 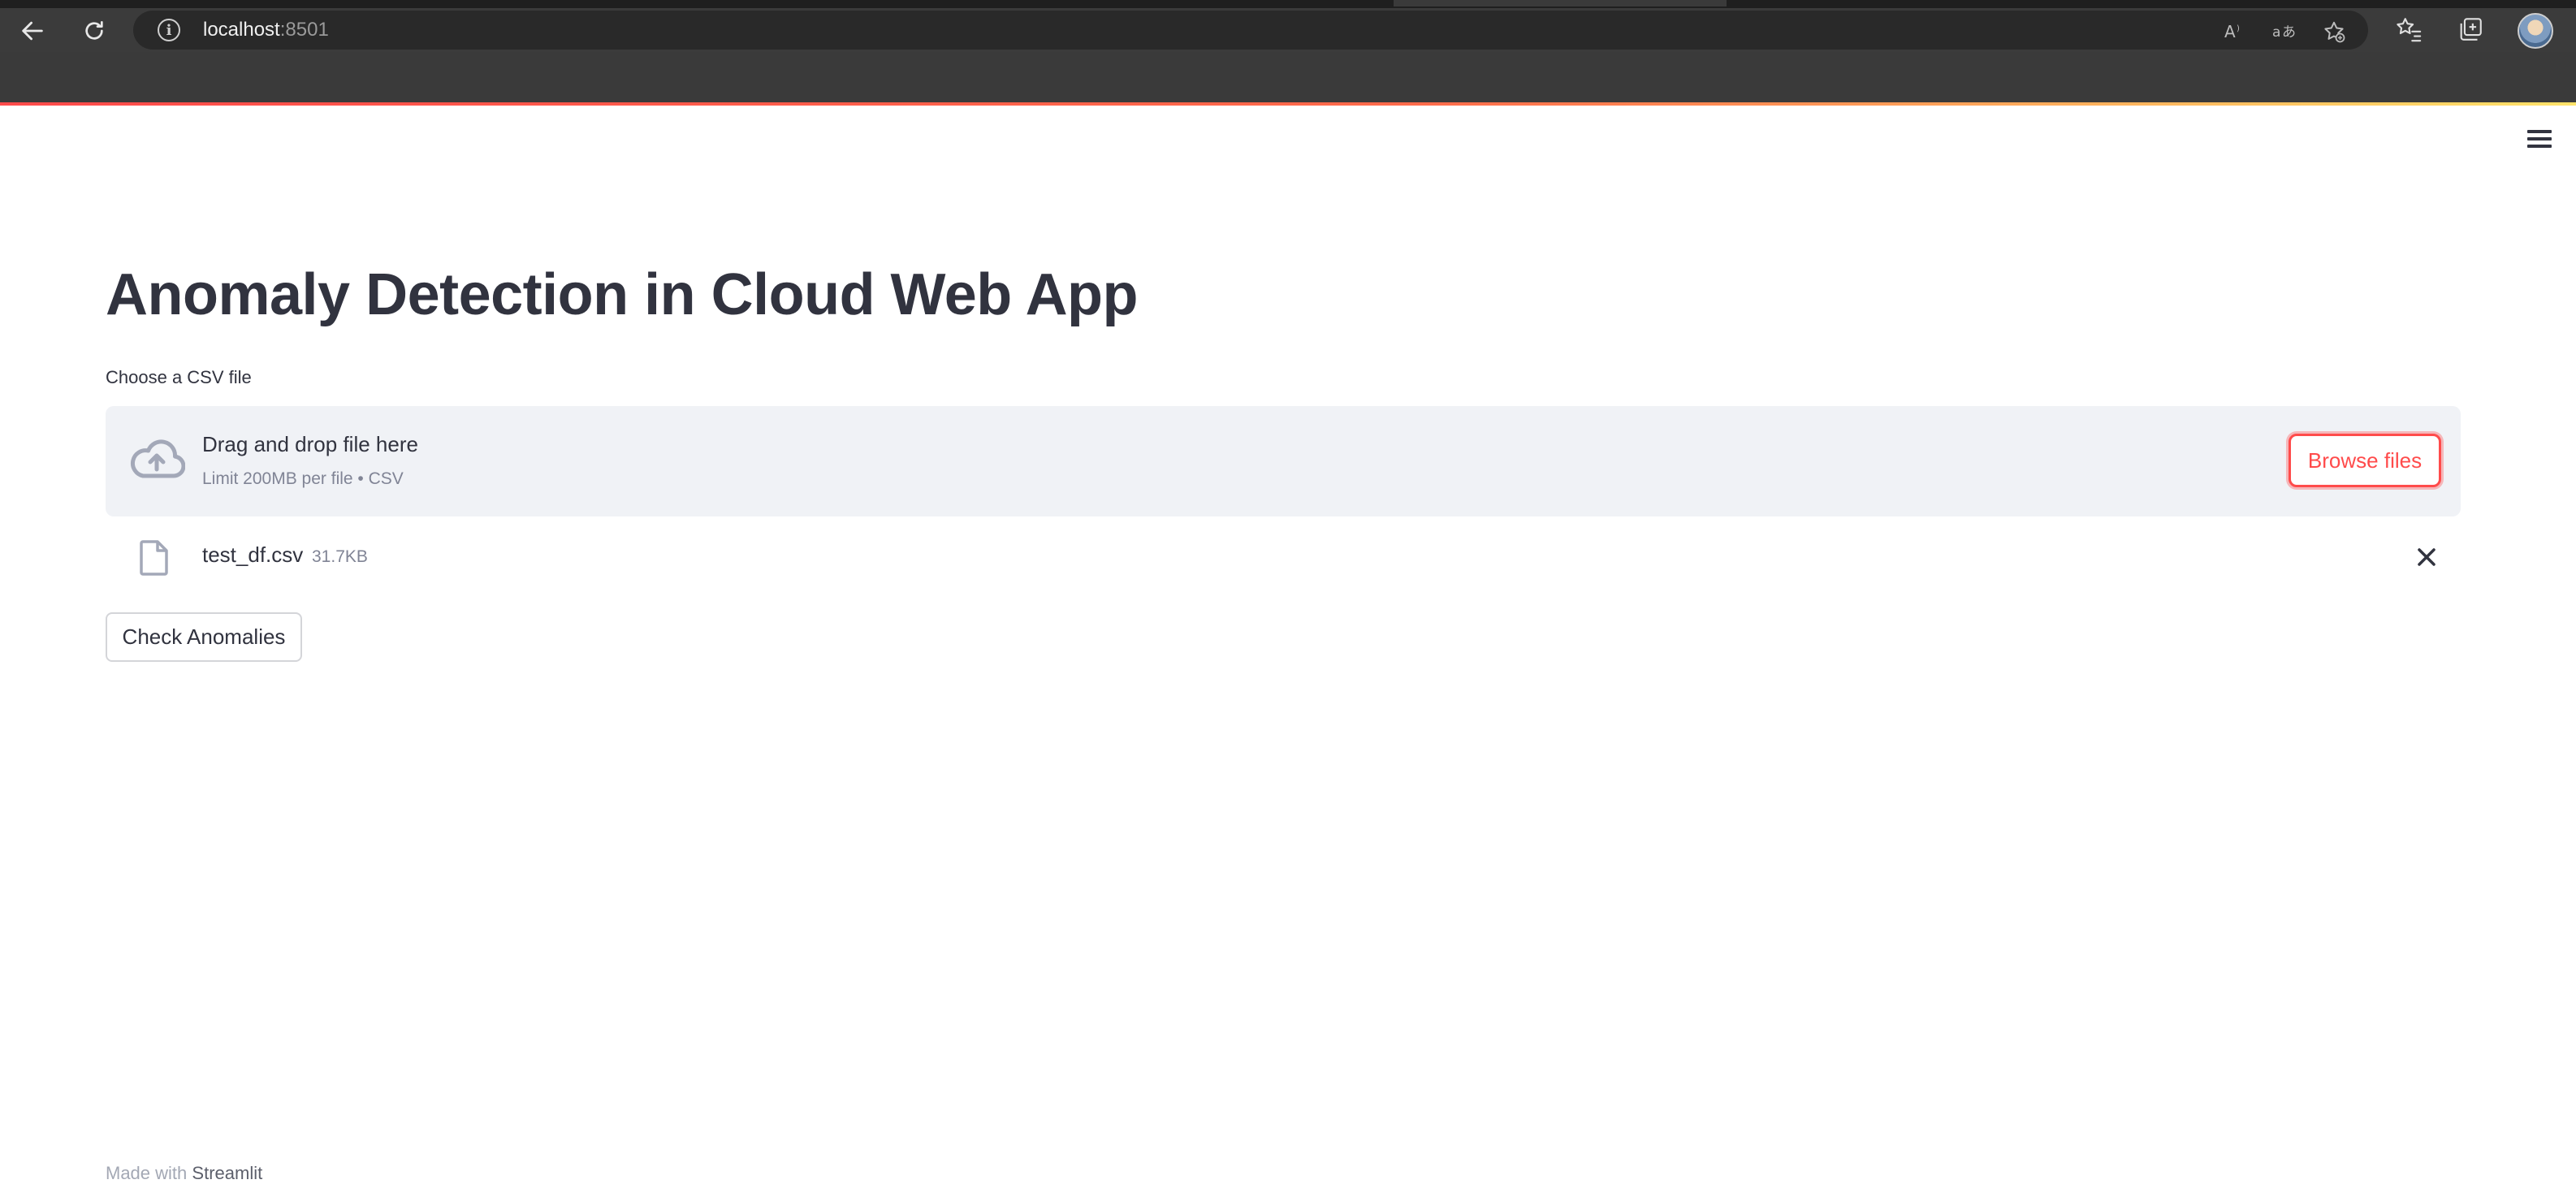 I want to click on dropzone-instruction: Drag and drop file here, so click(x=310, y=444).